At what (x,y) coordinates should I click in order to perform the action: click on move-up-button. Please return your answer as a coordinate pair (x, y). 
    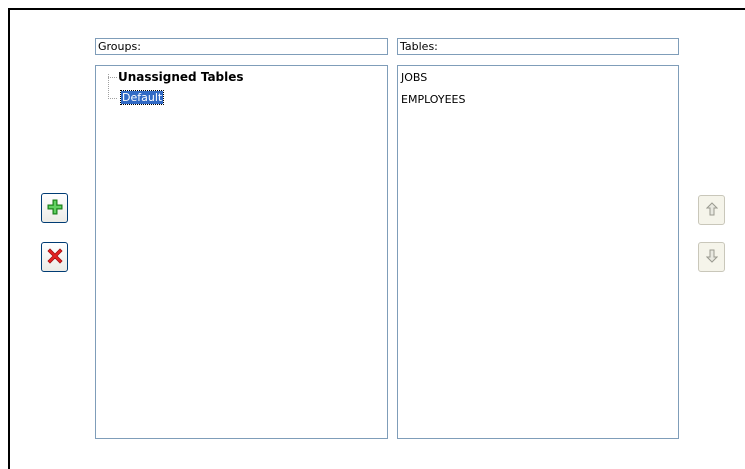
    Looking at the image, I should click on (711, 210).